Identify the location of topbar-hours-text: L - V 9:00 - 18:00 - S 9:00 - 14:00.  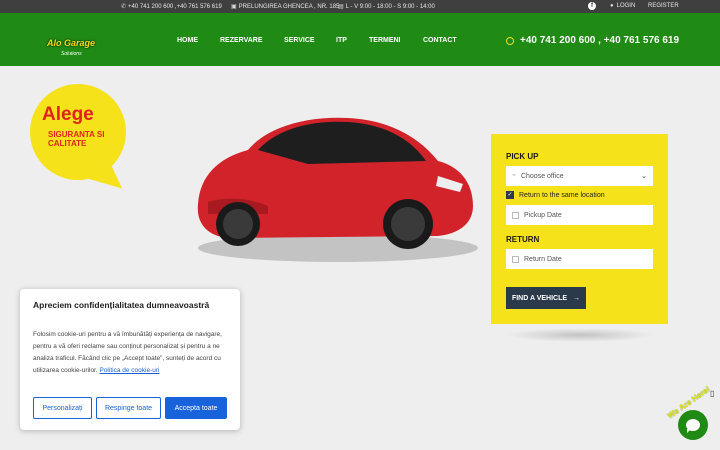
(390, 6).